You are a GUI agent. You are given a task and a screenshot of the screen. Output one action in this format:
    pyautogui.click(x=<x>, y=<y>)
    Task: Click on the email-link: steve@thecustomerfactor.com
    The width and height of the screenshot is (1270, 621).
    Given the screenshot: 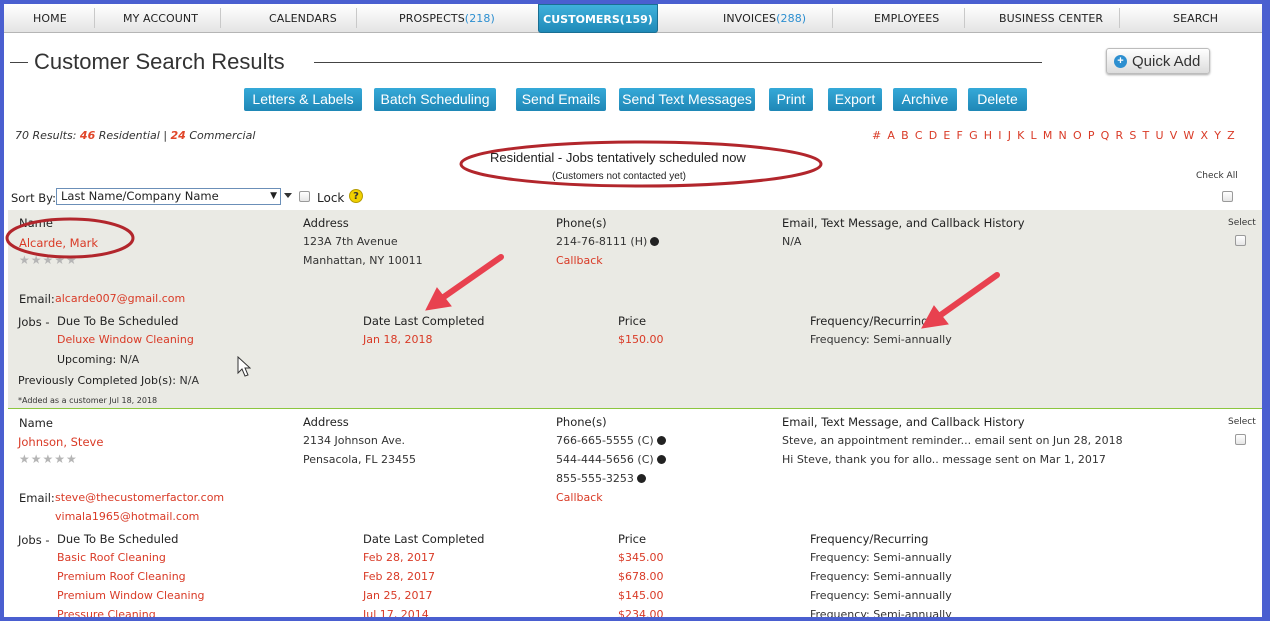 What is the action you would take?
    pyautogui.click(x=139, y=497)
    